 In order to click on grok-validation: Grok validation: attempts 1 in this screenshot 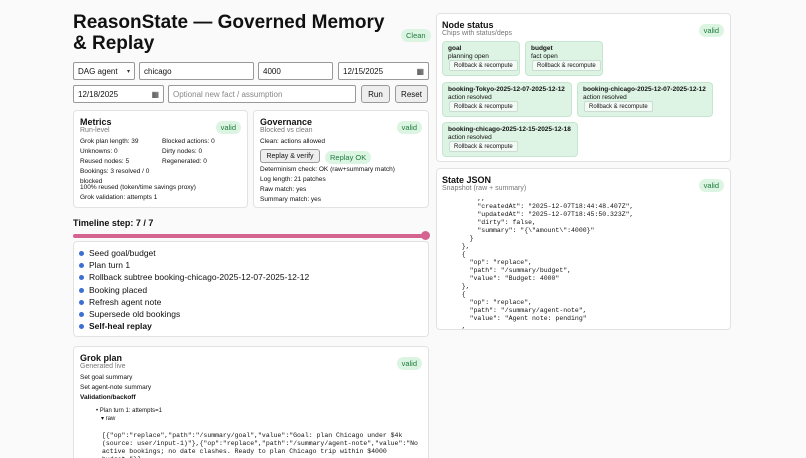, I will do `click(119, 197)`.